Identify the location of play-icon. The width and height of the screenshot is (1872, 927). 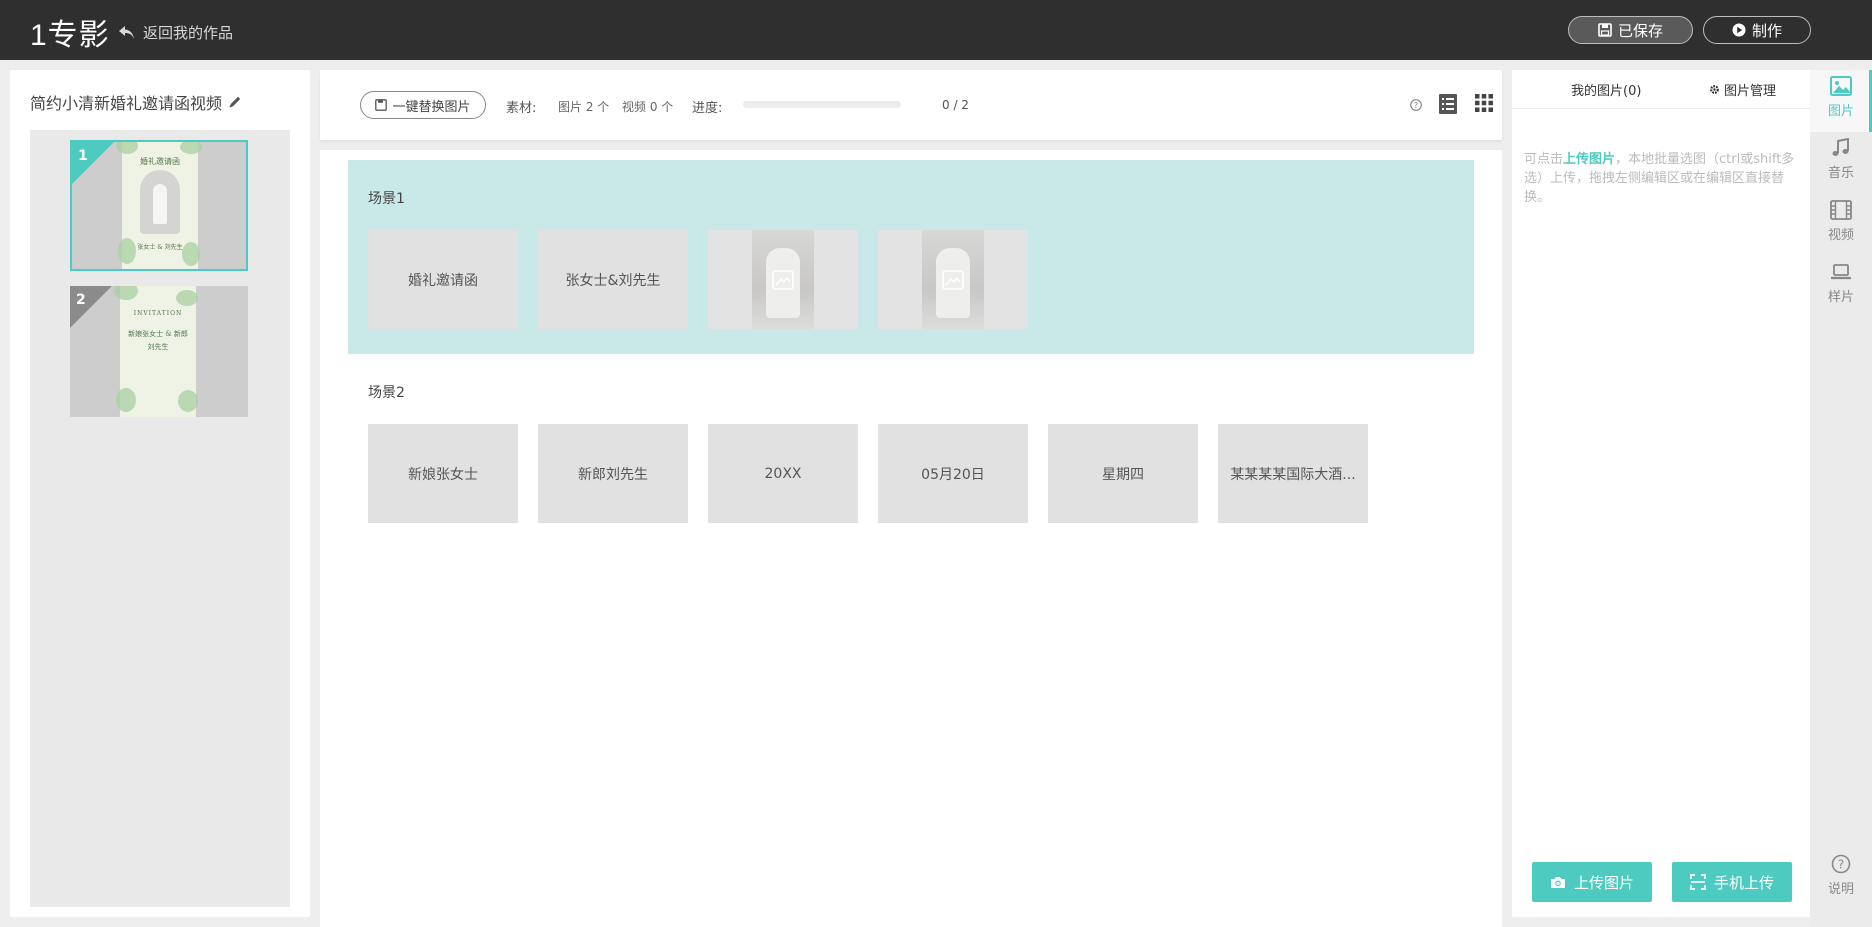
(1739, 30).